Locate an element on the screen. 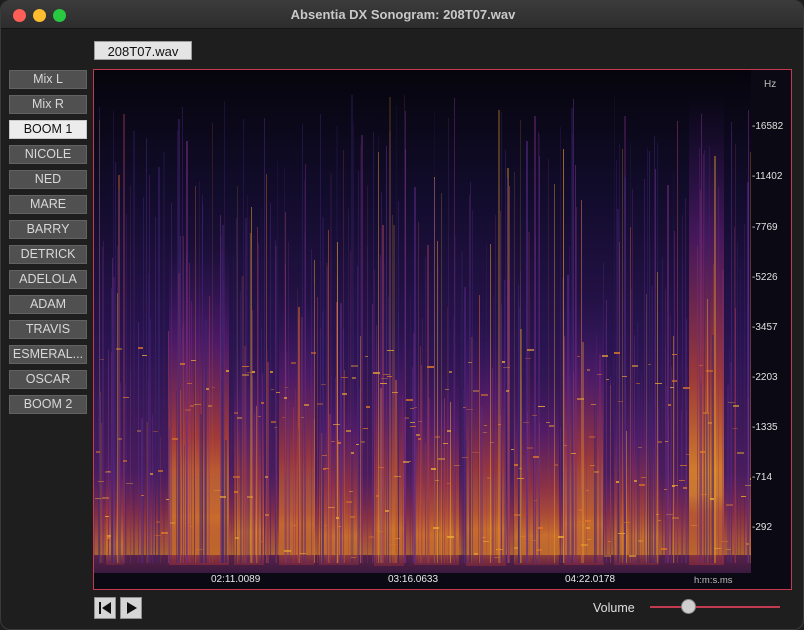  volume-slider-knob is located at coordinates (688, 606).